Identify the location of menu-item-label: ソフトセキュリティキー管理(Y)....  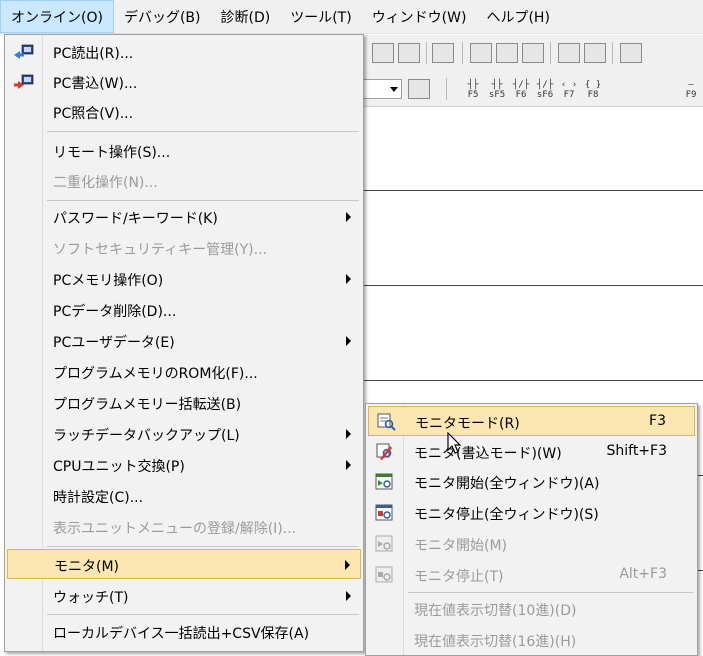
(160, 250).